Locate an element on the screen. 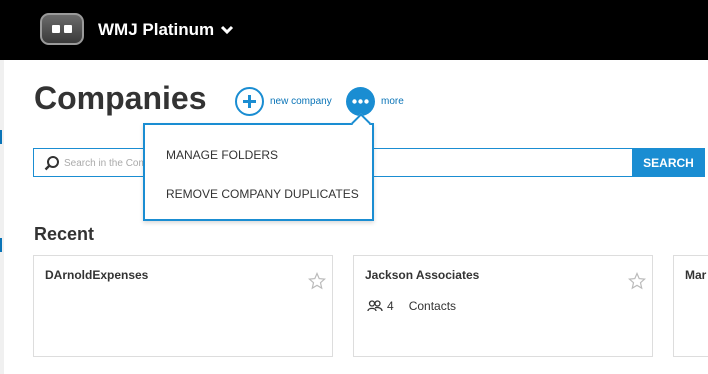 This screenshot has width=708, height=374. search-button: SEARCH is located at coordinates (668, 162).